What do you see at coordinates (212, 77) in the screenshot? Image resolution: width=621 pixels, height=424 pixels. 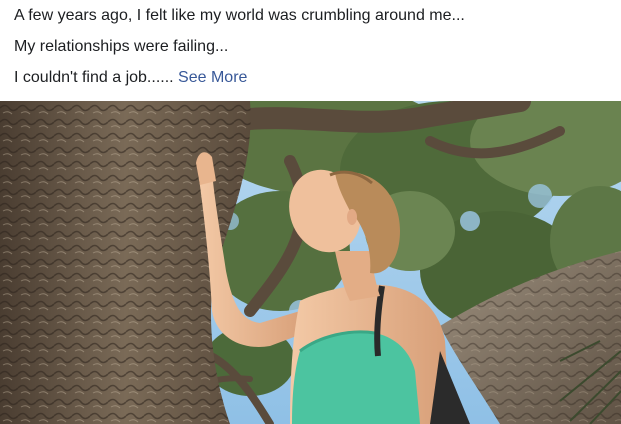 I see `see-more-link: See More` at bounding box center [212, 77].